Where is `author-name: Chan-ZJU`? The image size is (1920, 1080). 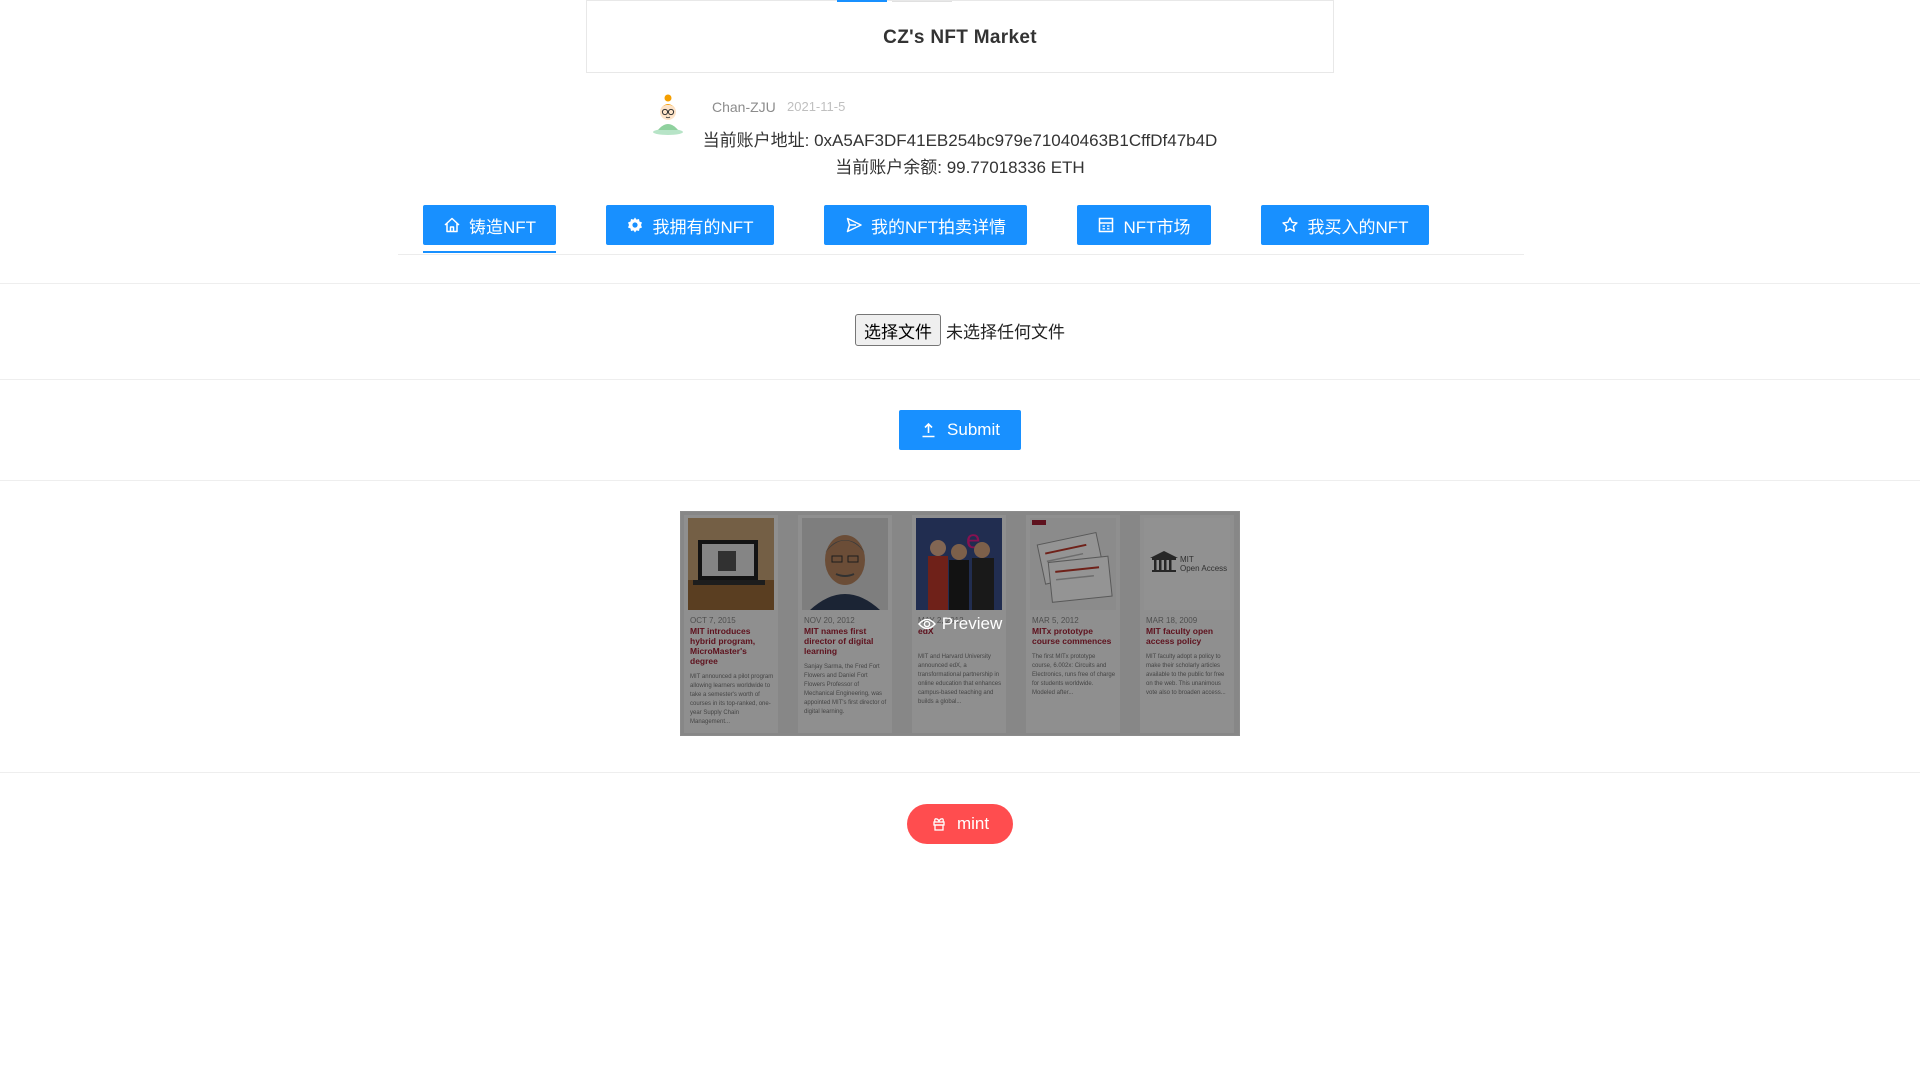
author-name: Chan-ZJU is located at coordinates (744, 107).